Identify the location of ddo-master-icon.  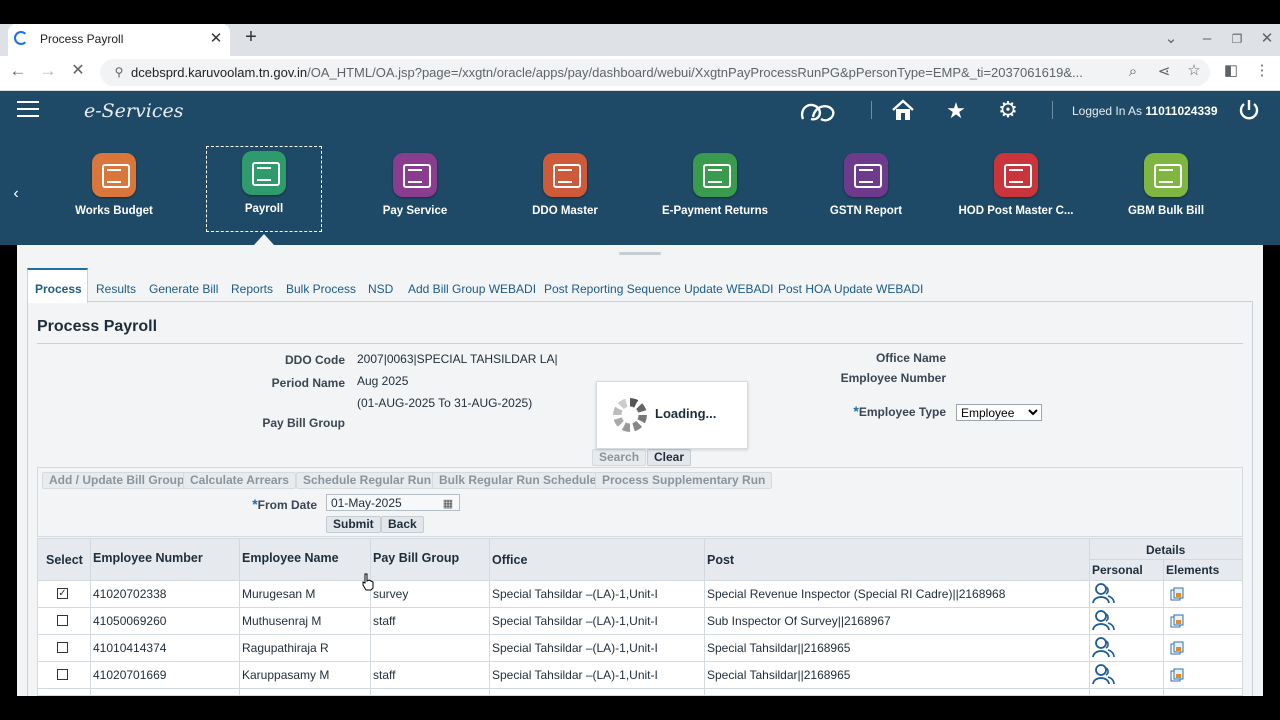
(565, 175).